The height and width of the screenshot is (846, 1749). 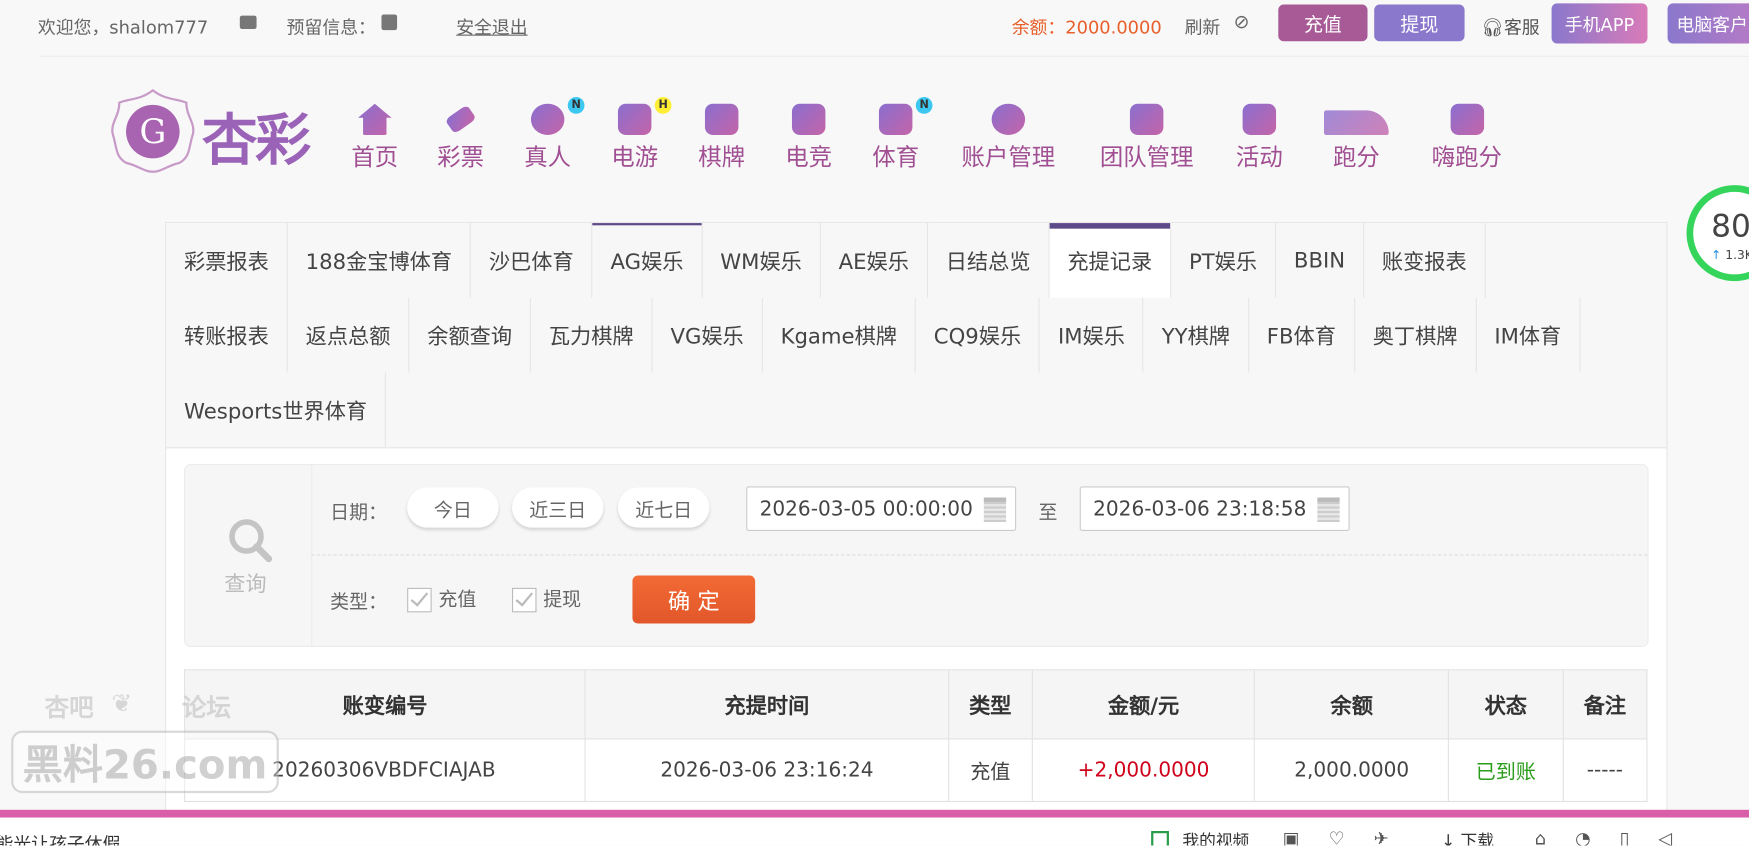 I want to click on nav-item-1: 彩票, so click(x=460, y=134).